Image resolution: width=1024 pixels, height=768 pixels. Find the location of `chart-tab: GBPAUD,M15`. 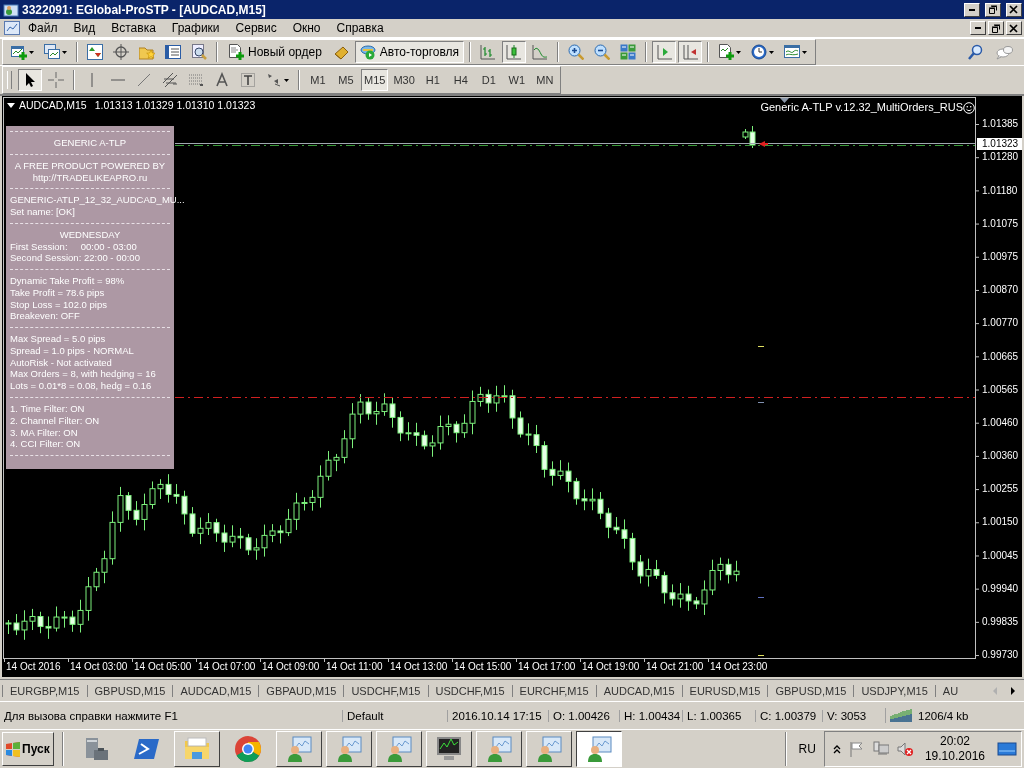

chart-tab: GBPAUD,M15 is located at coordinates (301, 690).